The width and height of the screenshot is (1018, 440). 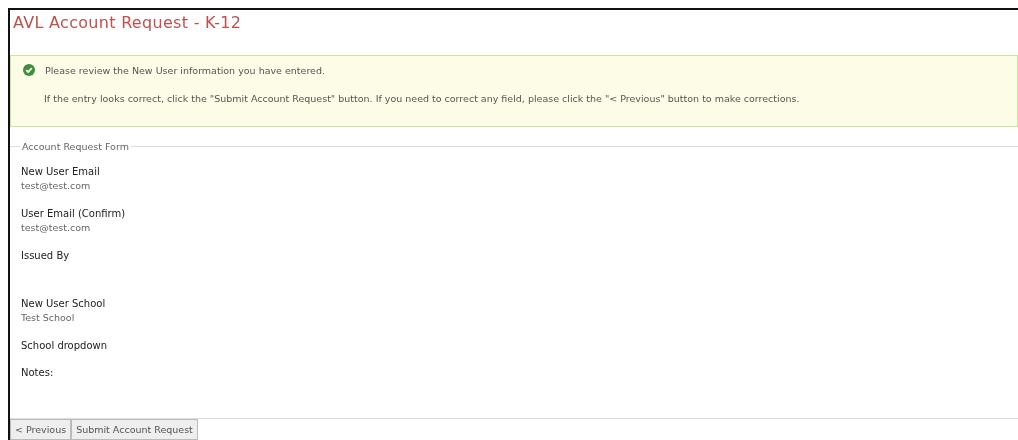 I want to click on field-label: New User School, so click(x=64, y=304).